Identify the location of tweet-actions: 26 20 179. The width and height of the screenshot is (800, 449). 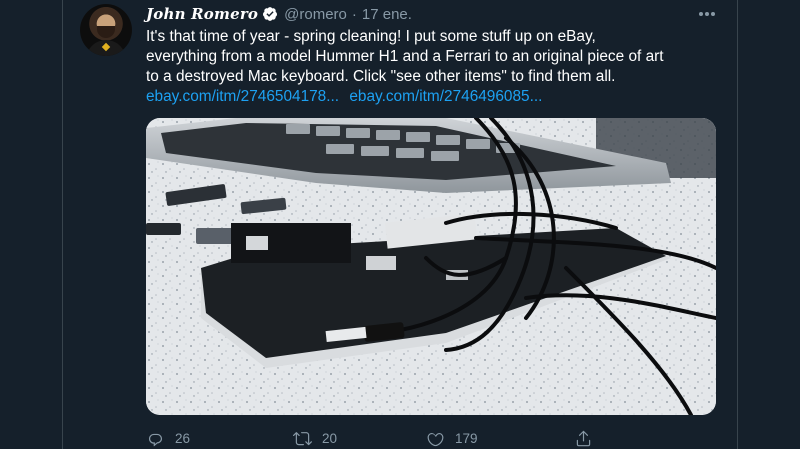
(431, 438).